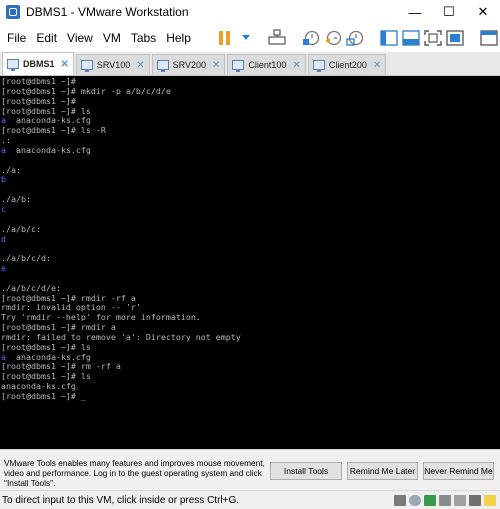 Image resolution: width=500 pixels, height=509 pixels. What do you see at coordinates (112, 38) in the screenshot?
I see `menu-vm: VM` at bounding box center [112, 38].